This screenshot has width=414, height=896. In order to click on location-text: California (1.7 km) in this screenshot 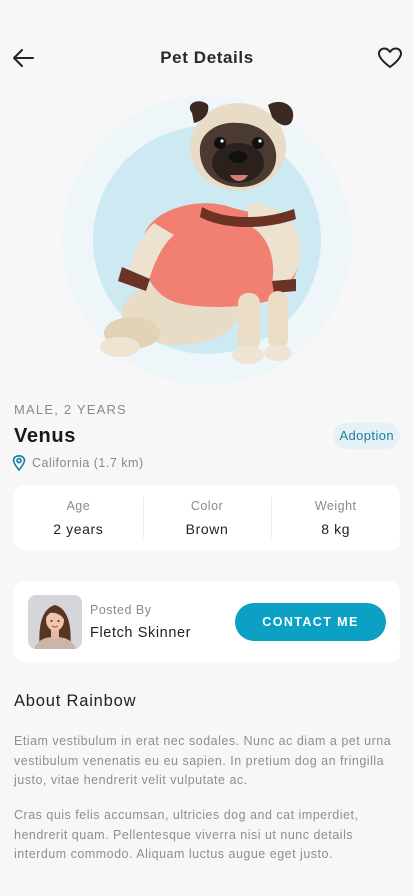, I will do `click(88, 463)`.